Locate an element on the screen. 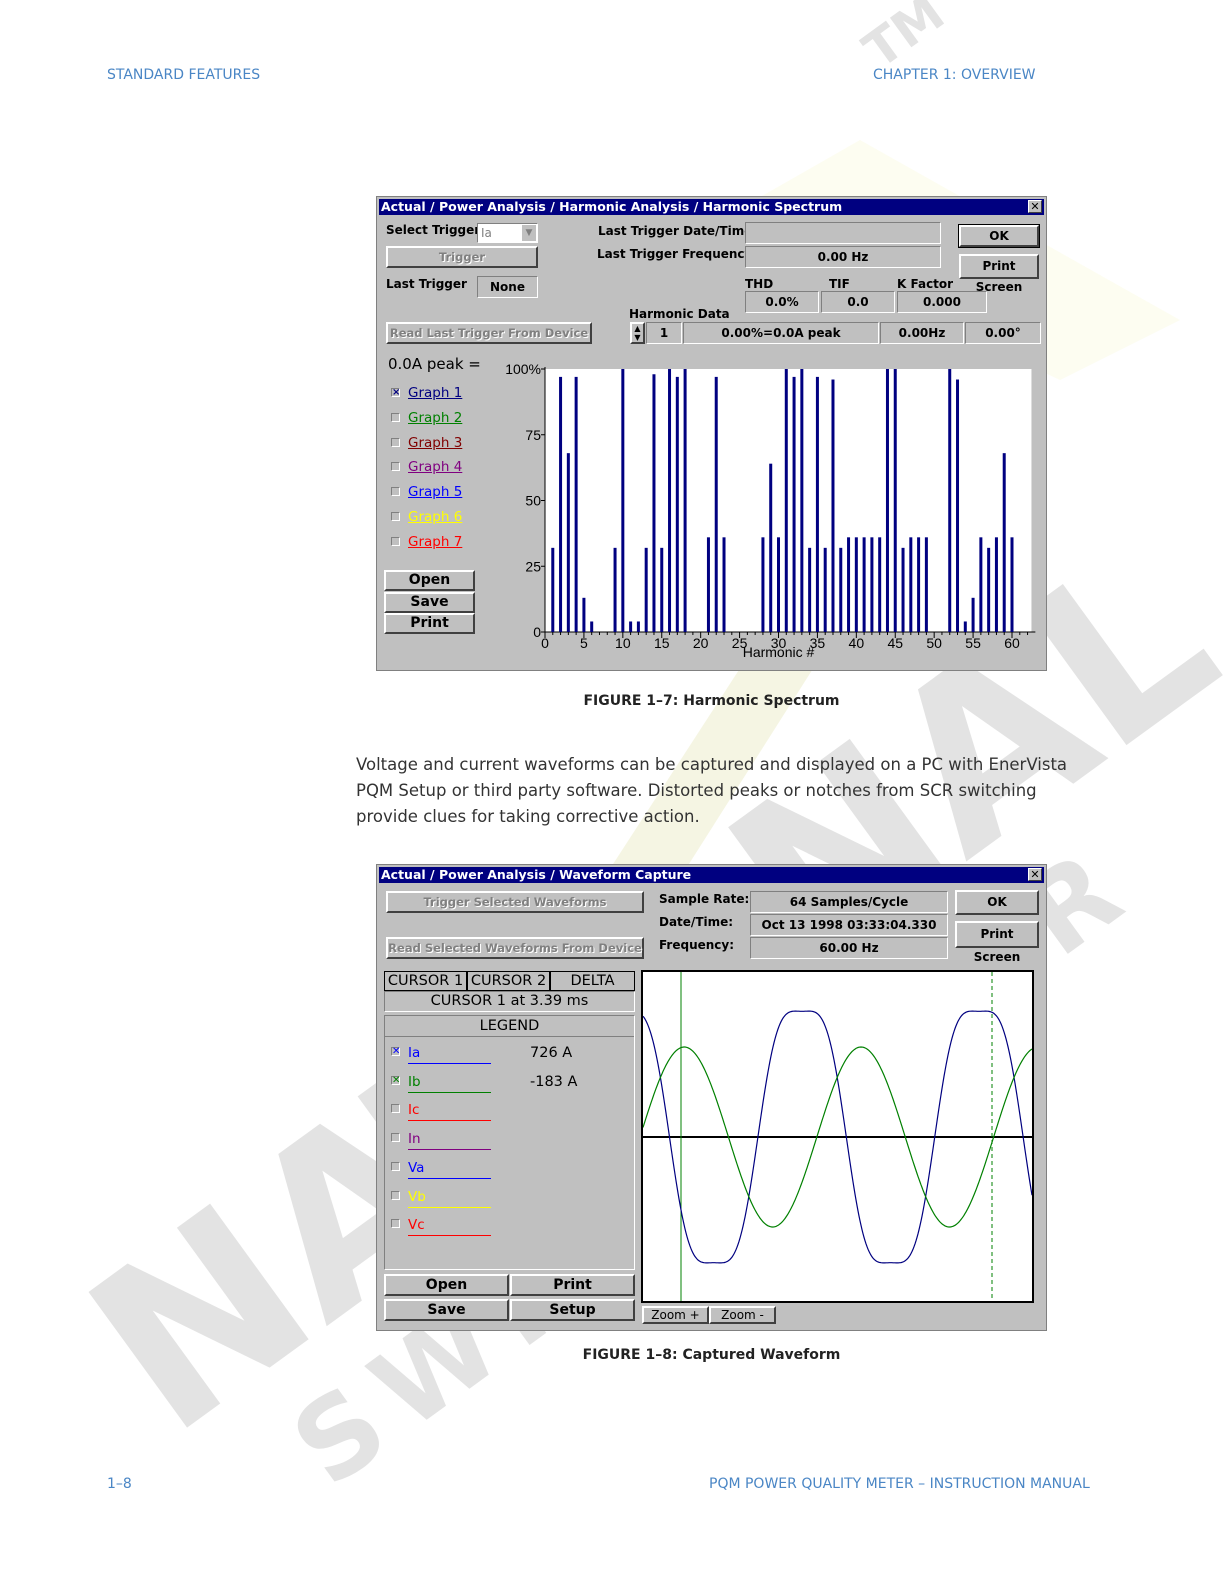 This screenshot has height=1584, width=1224. cursor-tab-2: CURSOR 2 is located at coordinates (508, 981).